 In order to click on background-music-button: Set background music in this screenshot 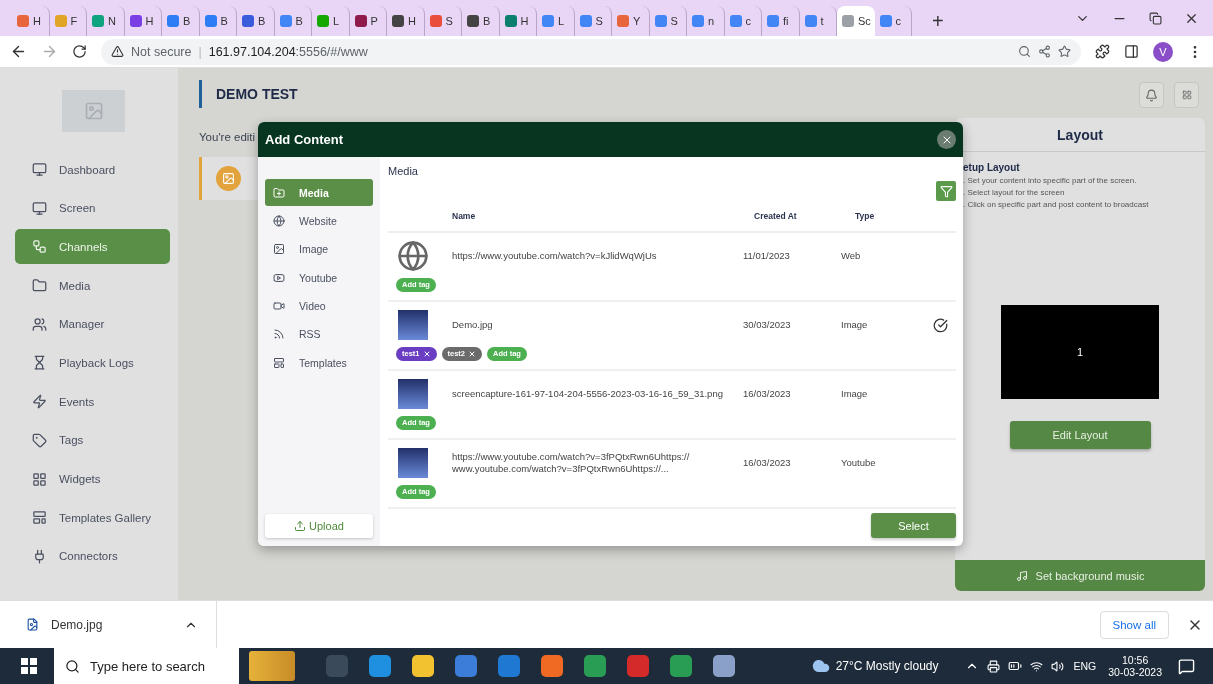, I will do `click(1080, 575)`.